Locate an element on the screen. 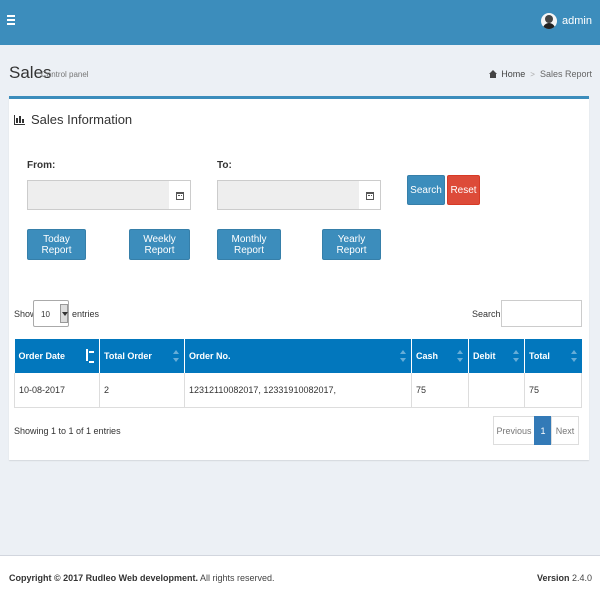 This screenshot has width=600, height=600. column-header-debit: Debit is located at coordinates (496, 356).